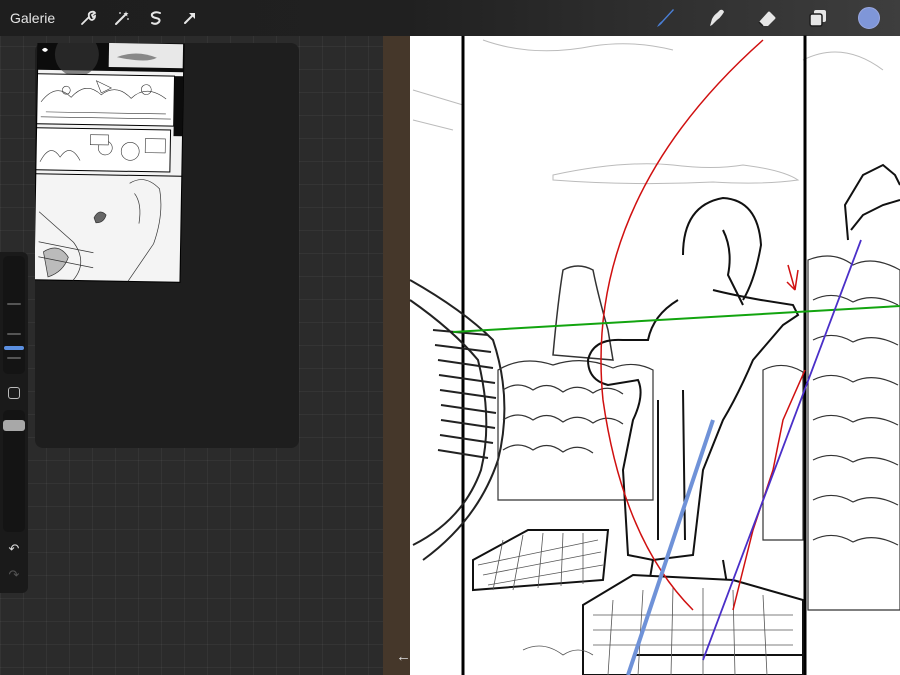 This screenshot has width=900, height=675. I want to click on top-toolbar: Galerie, so click(450, 18).